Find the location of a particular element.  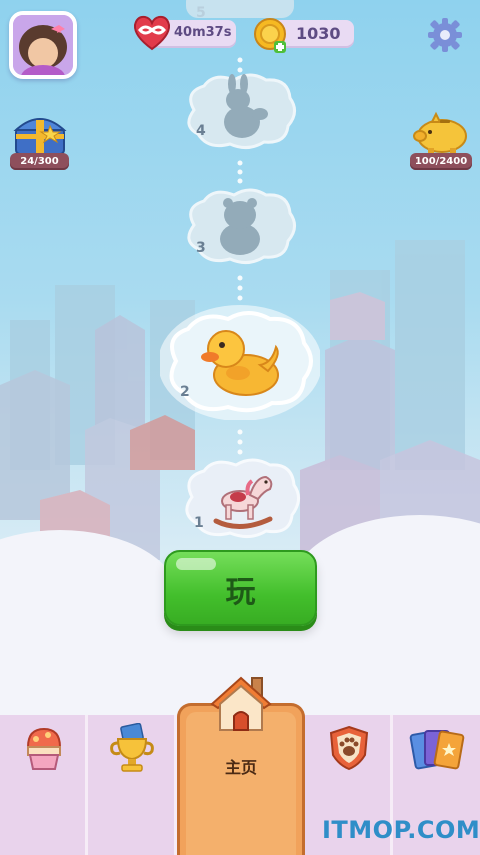

player-avatar is located at coordinates (43, 45).